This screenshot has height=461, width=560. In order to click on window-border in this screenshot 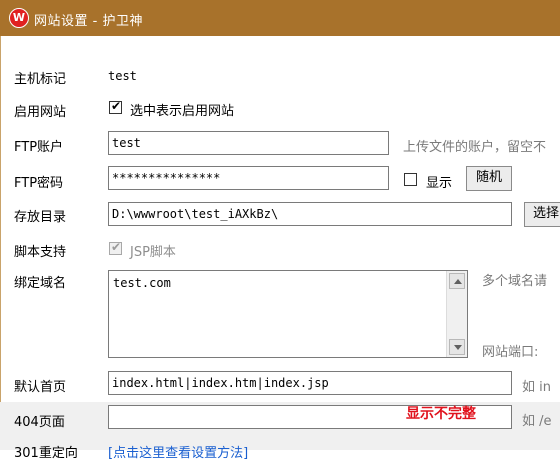, I will do `click(0, 243)`.